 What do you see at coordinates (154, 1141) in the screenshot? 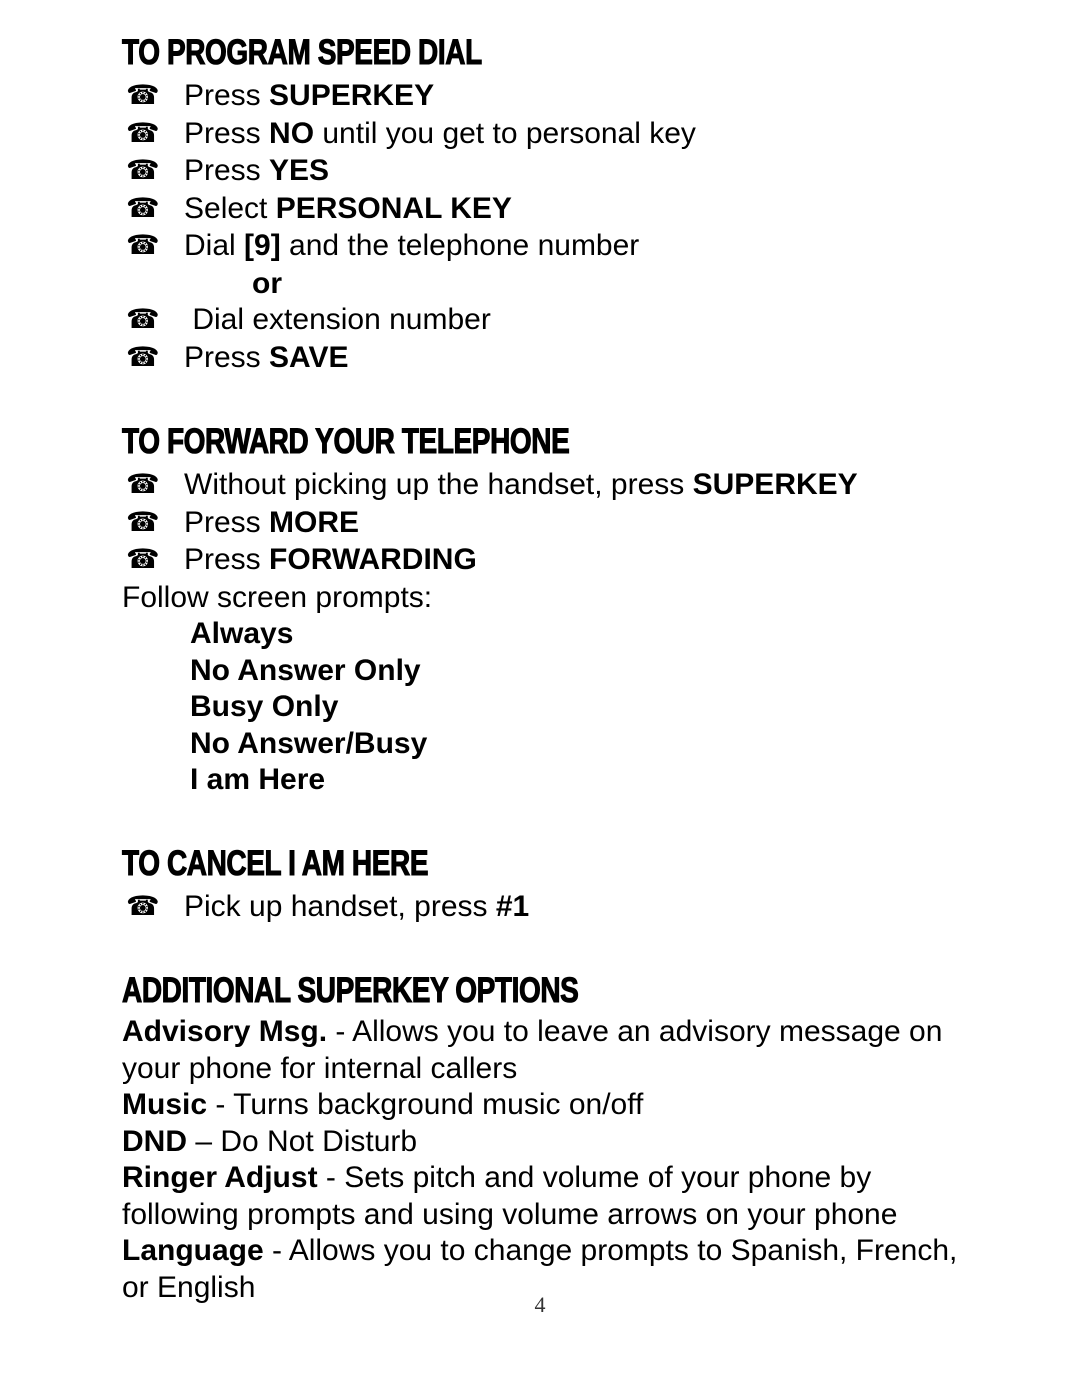
I see `option-term: DND` at bounding box center [154, 1141].